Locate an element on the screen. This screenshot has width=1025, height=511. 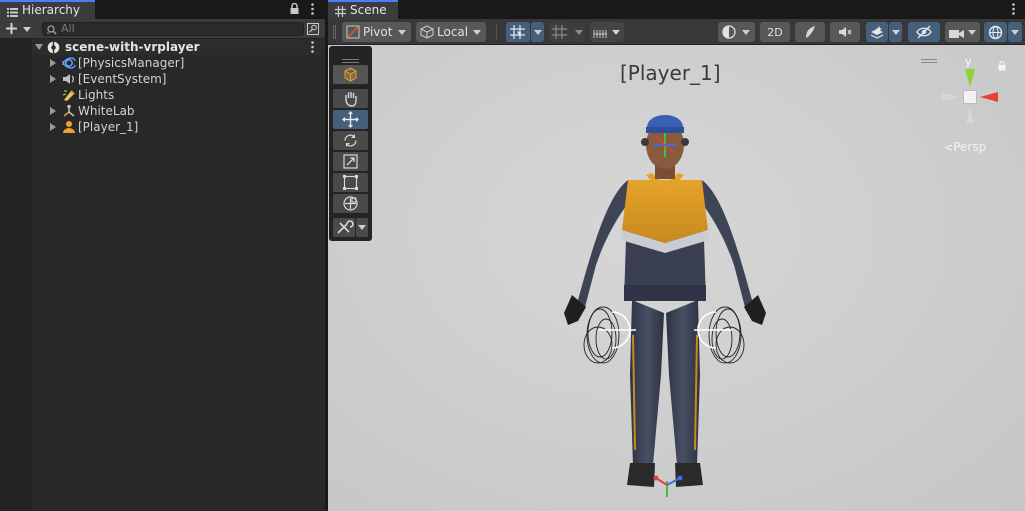
move-tool is located at coordinates (350, 119).